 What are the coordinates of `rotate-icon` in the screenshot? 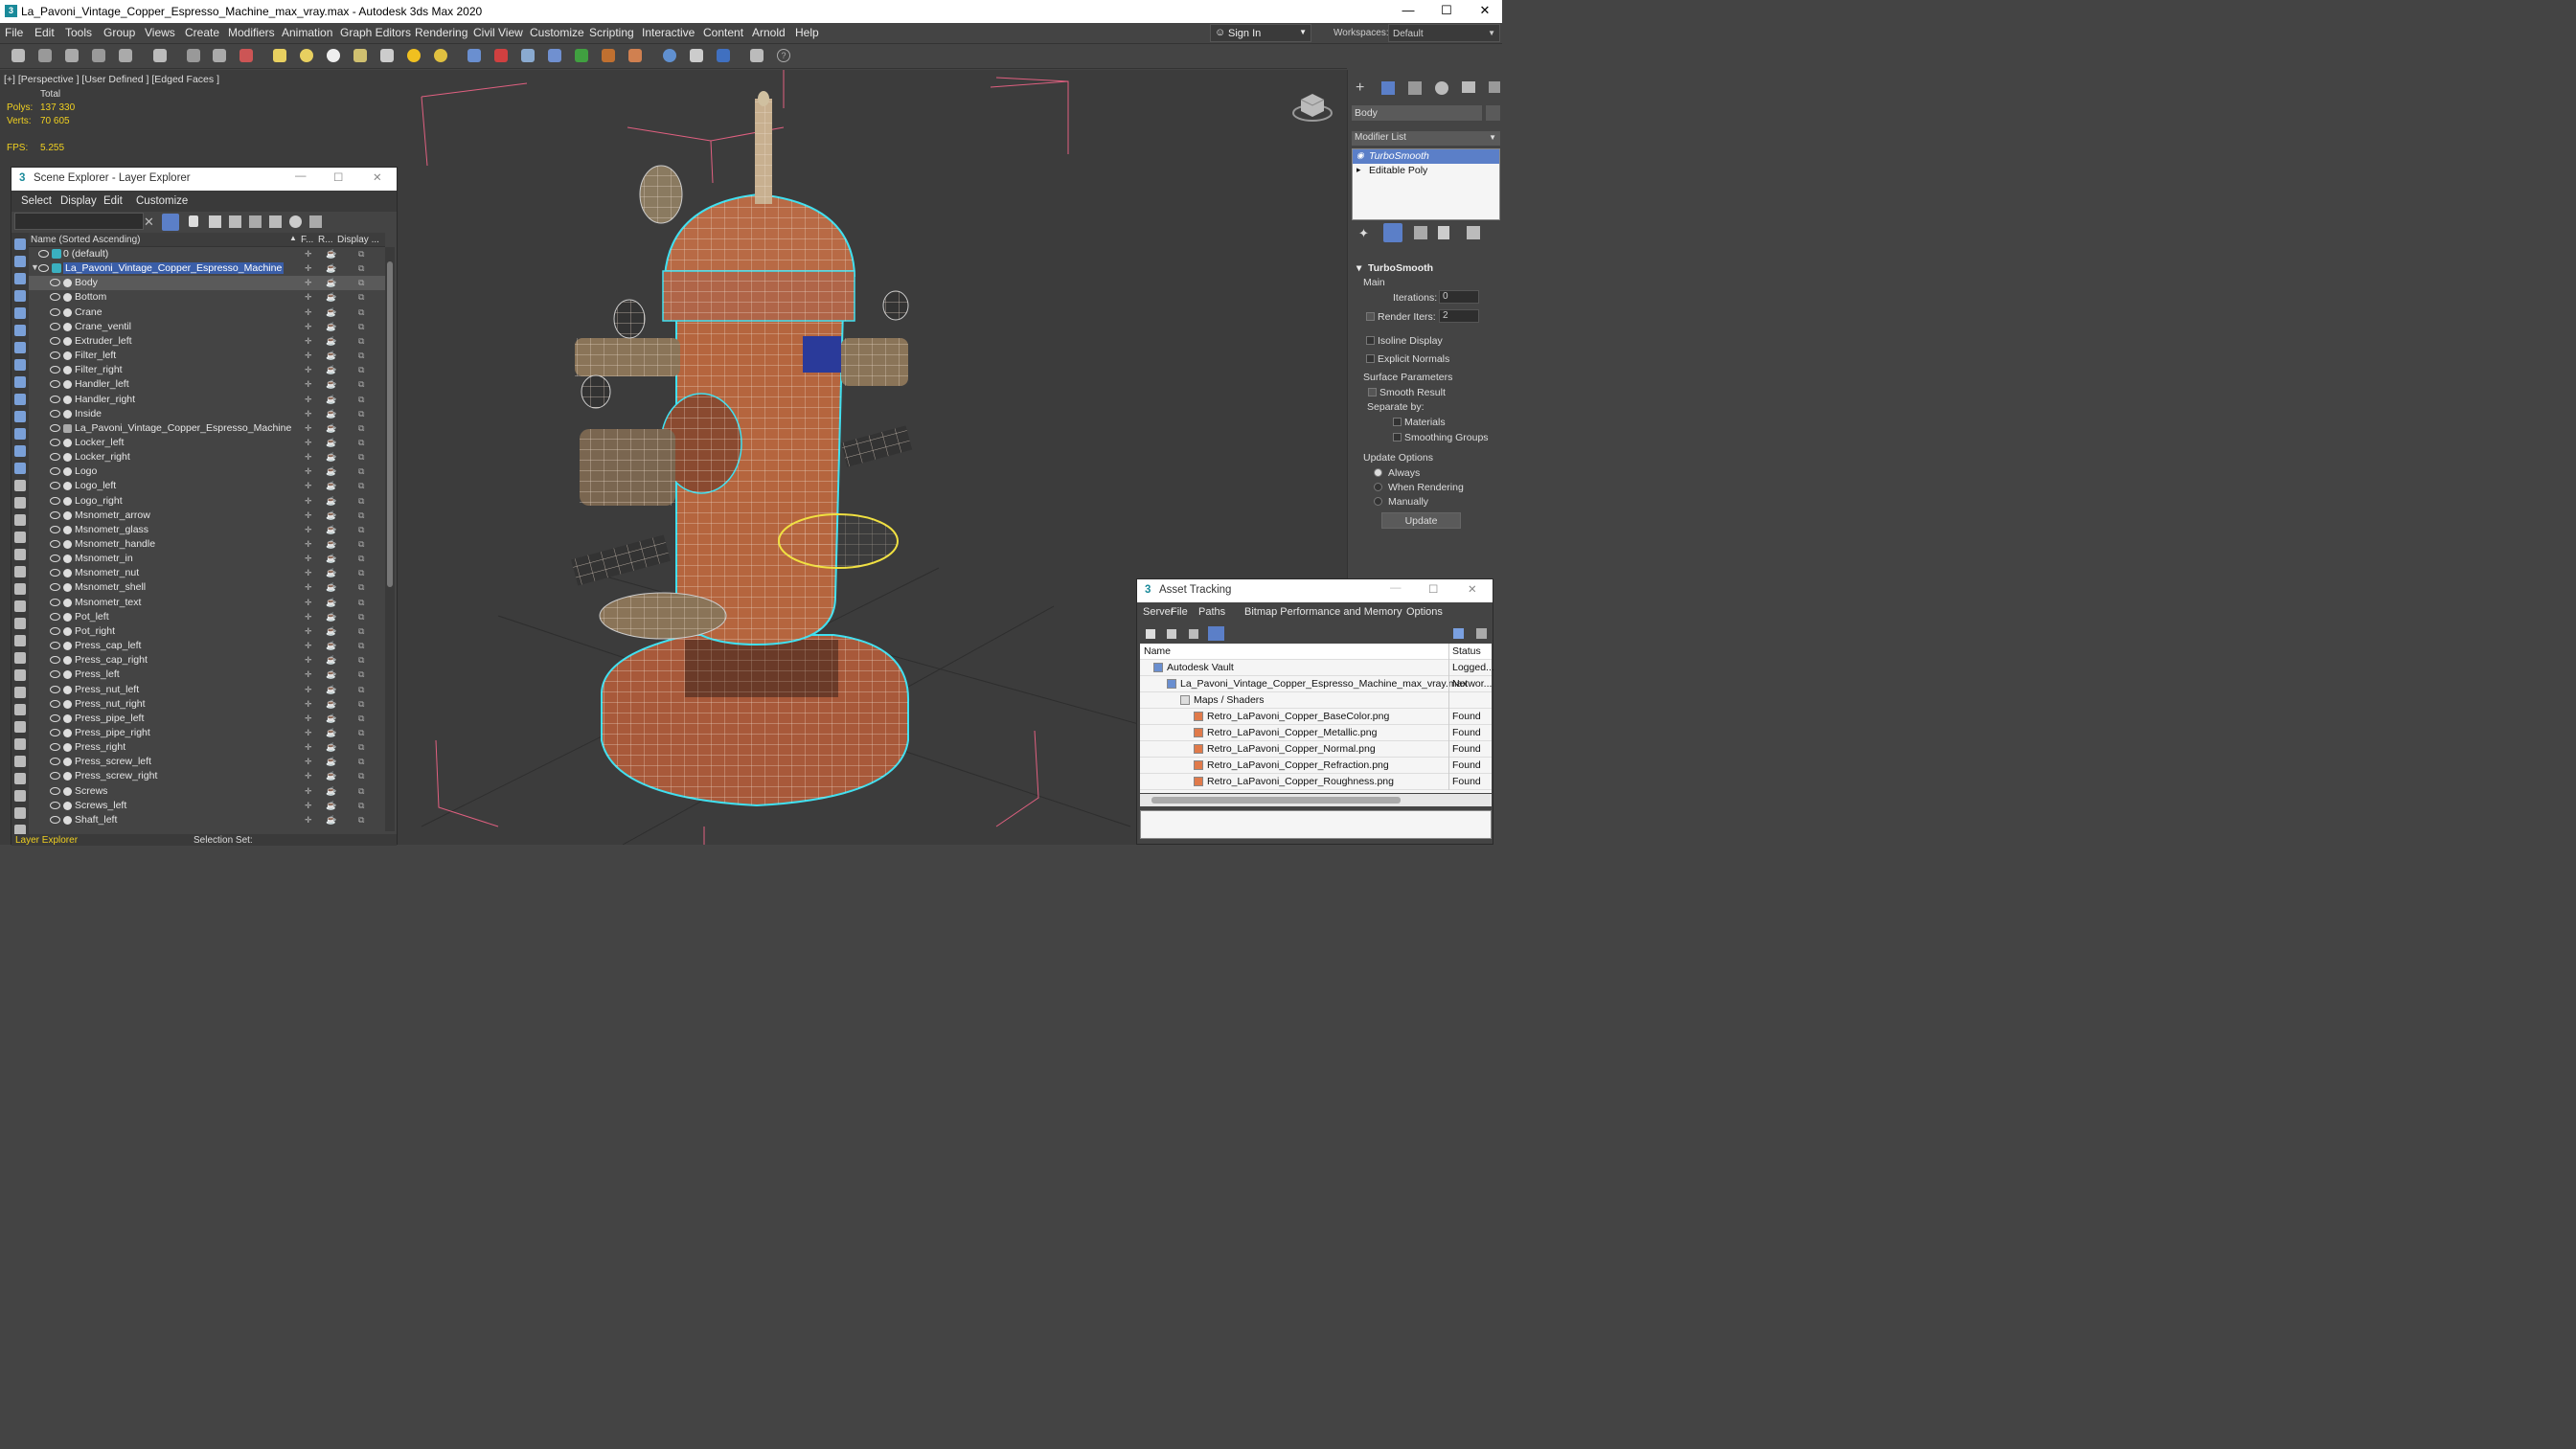 It's located at (220, 55).